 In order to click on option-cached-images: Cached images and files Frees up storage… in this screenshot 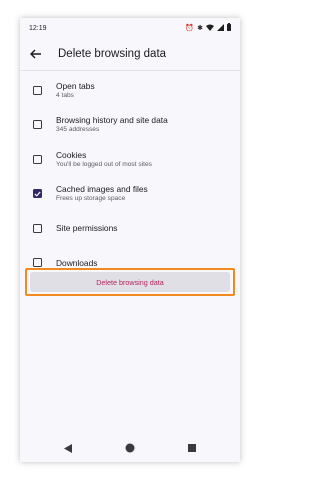, I will do `click(130, 194)`.